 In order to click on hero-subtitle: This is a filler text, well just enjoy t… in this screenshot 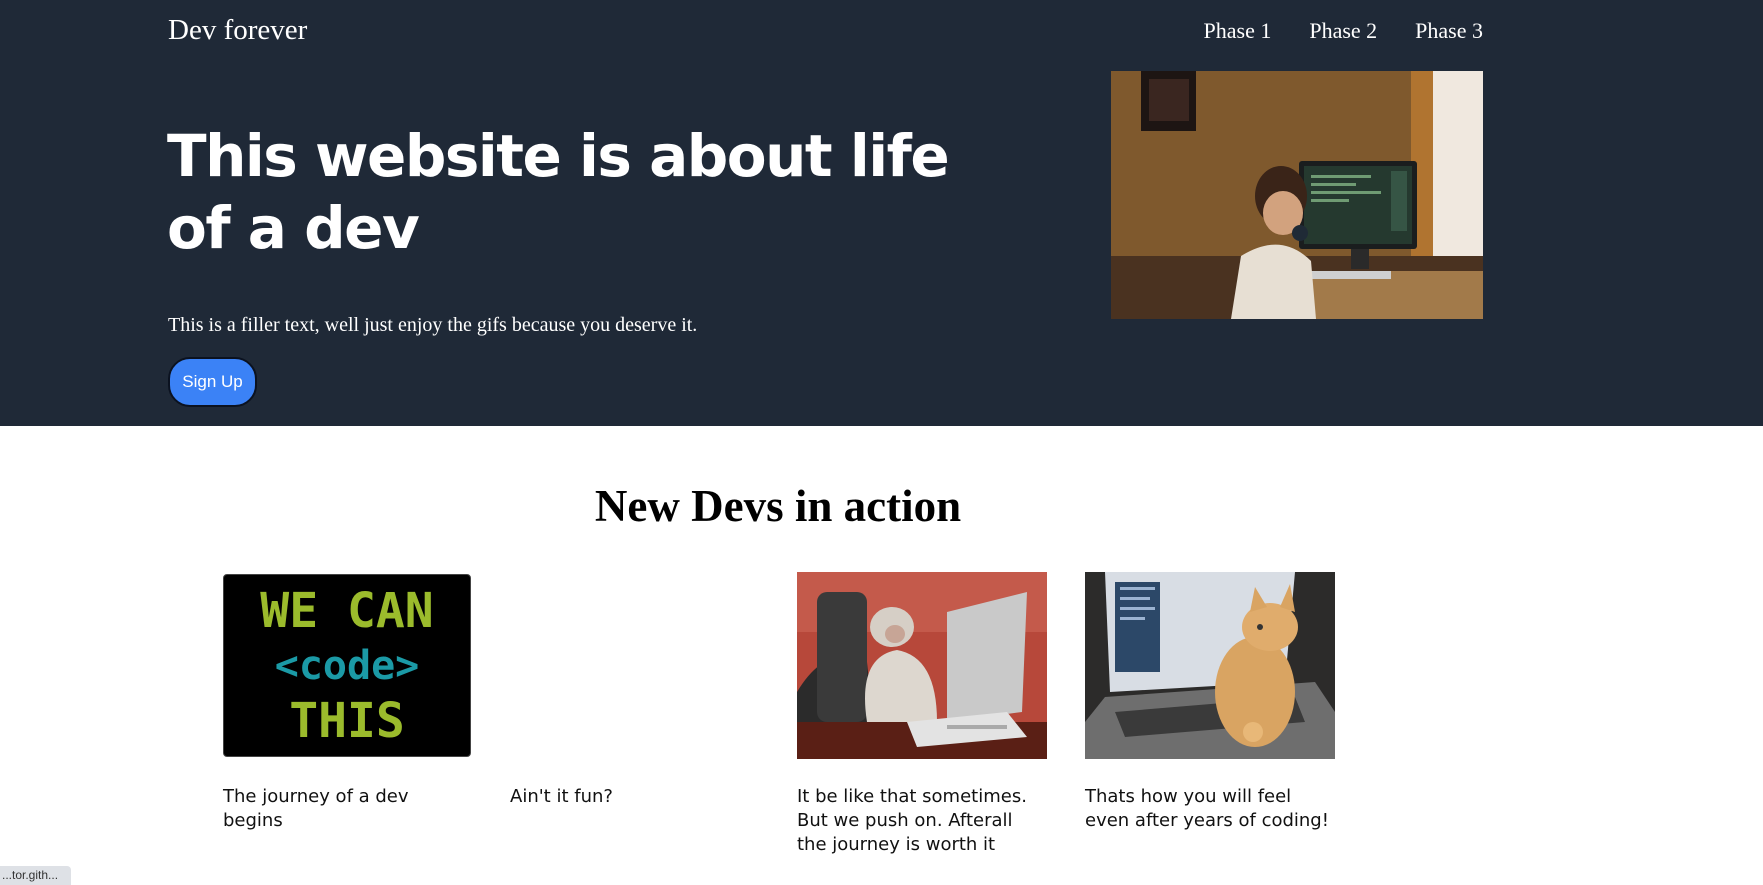, I will do `click(433, 325)`.